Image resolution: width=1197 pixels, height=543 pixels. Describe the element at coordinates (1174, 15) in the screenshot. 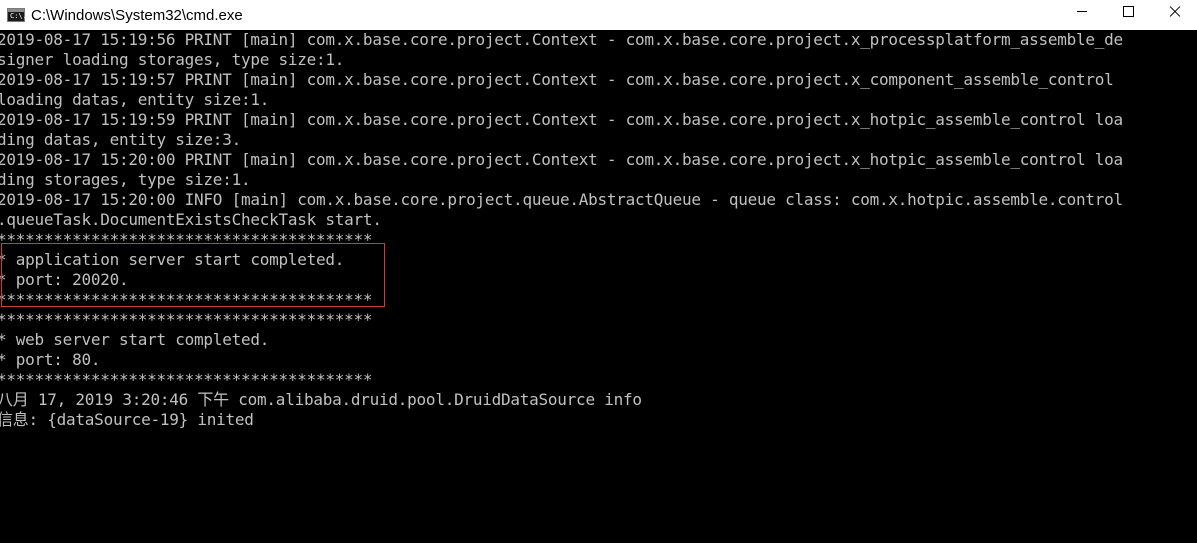

I see `close-icon` at that location.